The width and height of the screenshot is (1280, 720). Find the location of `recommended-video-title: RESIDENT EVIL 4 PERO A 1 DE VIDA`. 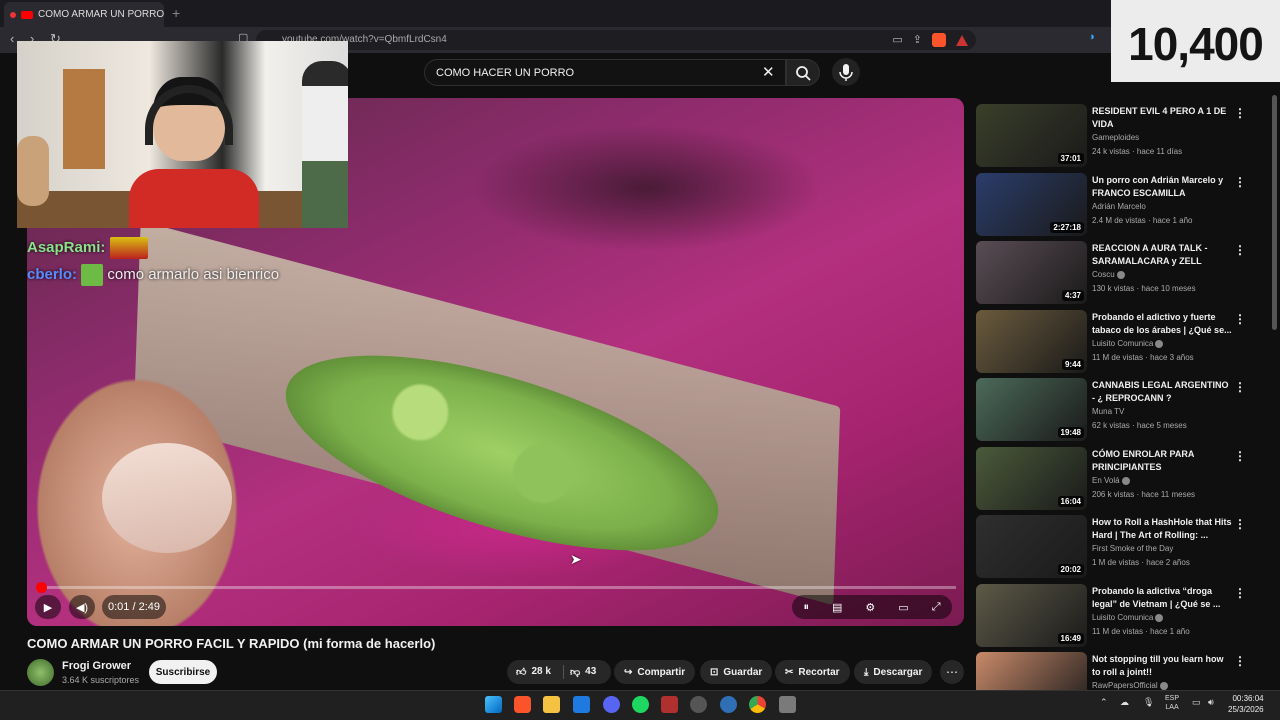

recommended-video-title: RESIDENT EVIL 4 PERO A 1 DE VIDA is located at coordinates (1162, 118).